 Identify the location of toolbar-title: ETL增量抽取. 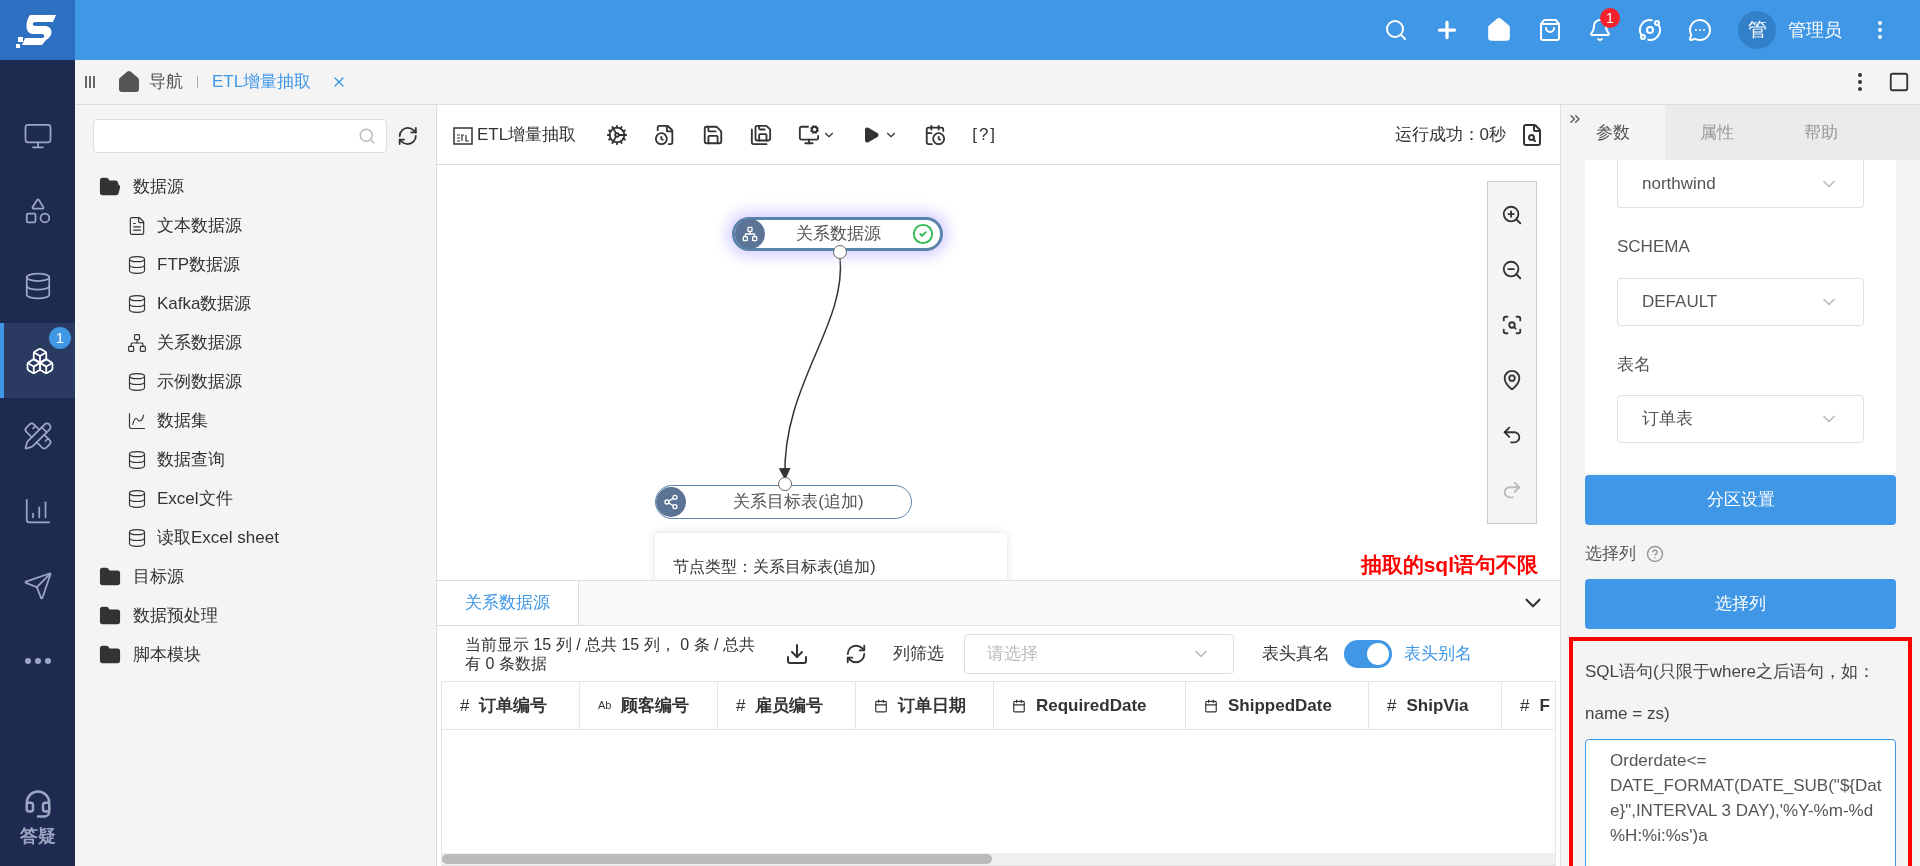
(527, 134).